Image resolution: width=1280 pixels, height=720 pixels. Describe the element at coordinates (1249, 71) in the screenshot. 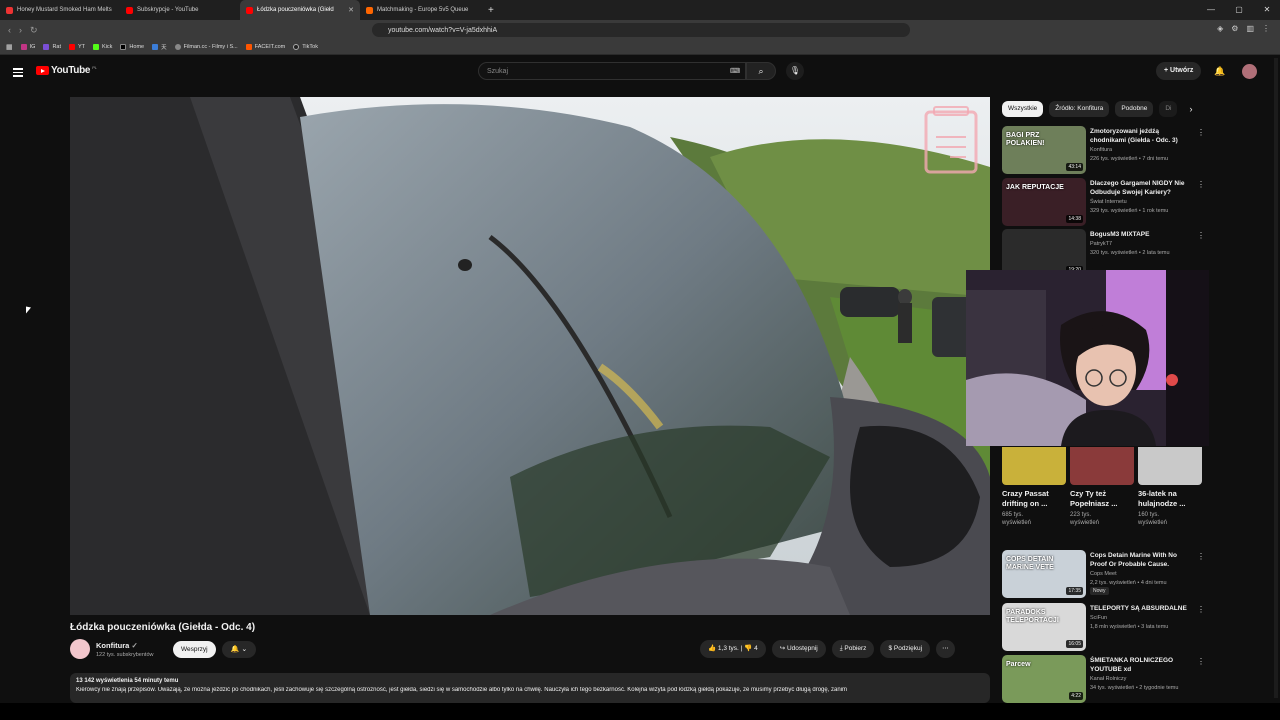

I see `avatar` at that location.